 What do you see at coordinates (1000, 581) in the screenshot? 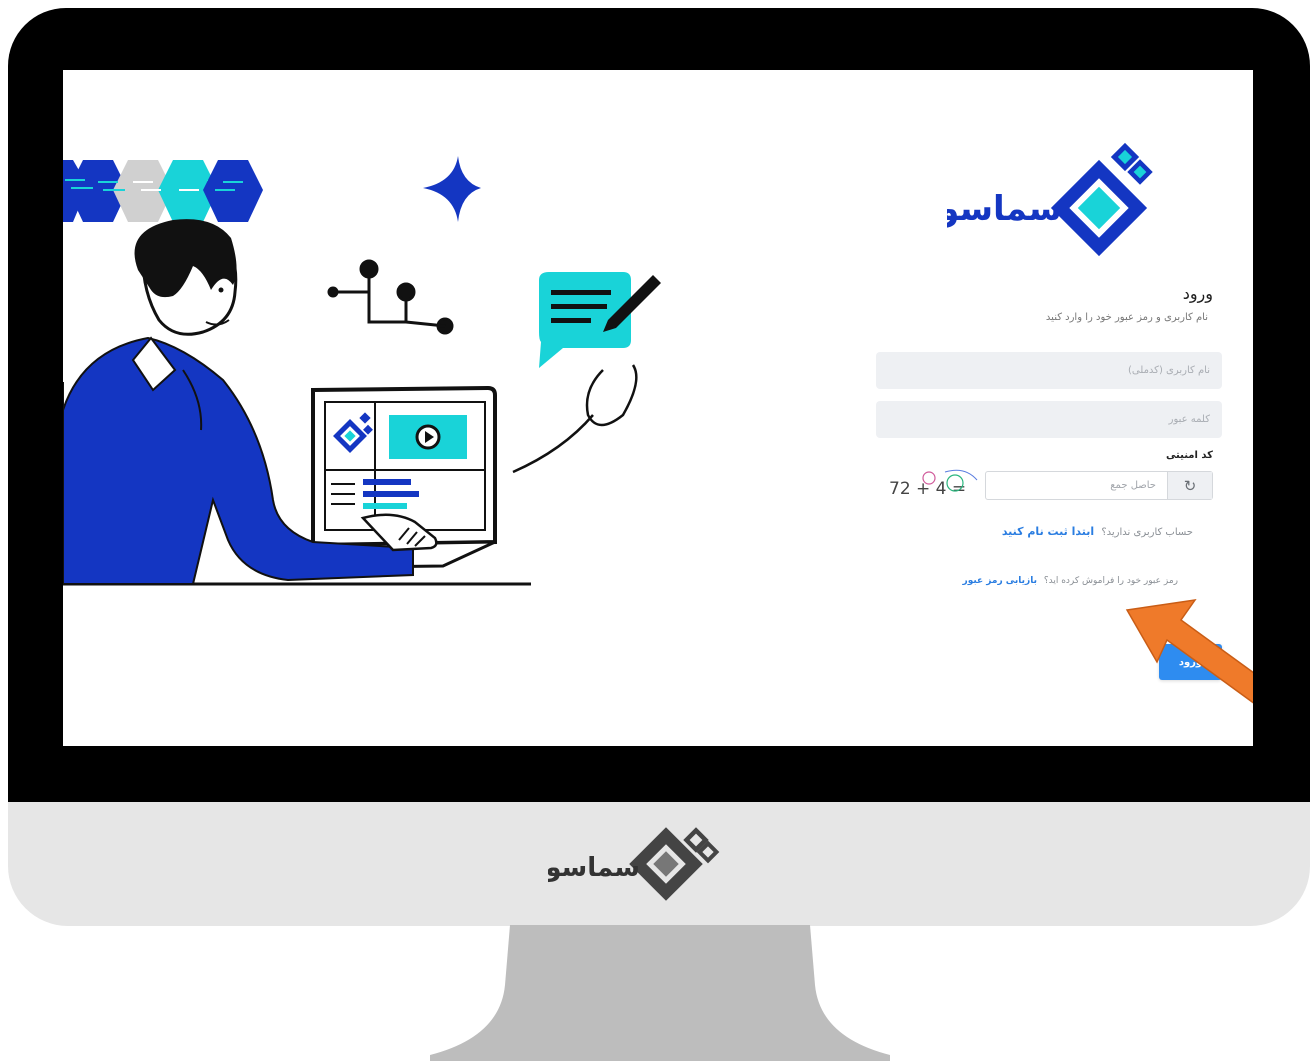
I see `forgot-password-link: بازیابی رمز عبور` at bounding box center [1000, 581].